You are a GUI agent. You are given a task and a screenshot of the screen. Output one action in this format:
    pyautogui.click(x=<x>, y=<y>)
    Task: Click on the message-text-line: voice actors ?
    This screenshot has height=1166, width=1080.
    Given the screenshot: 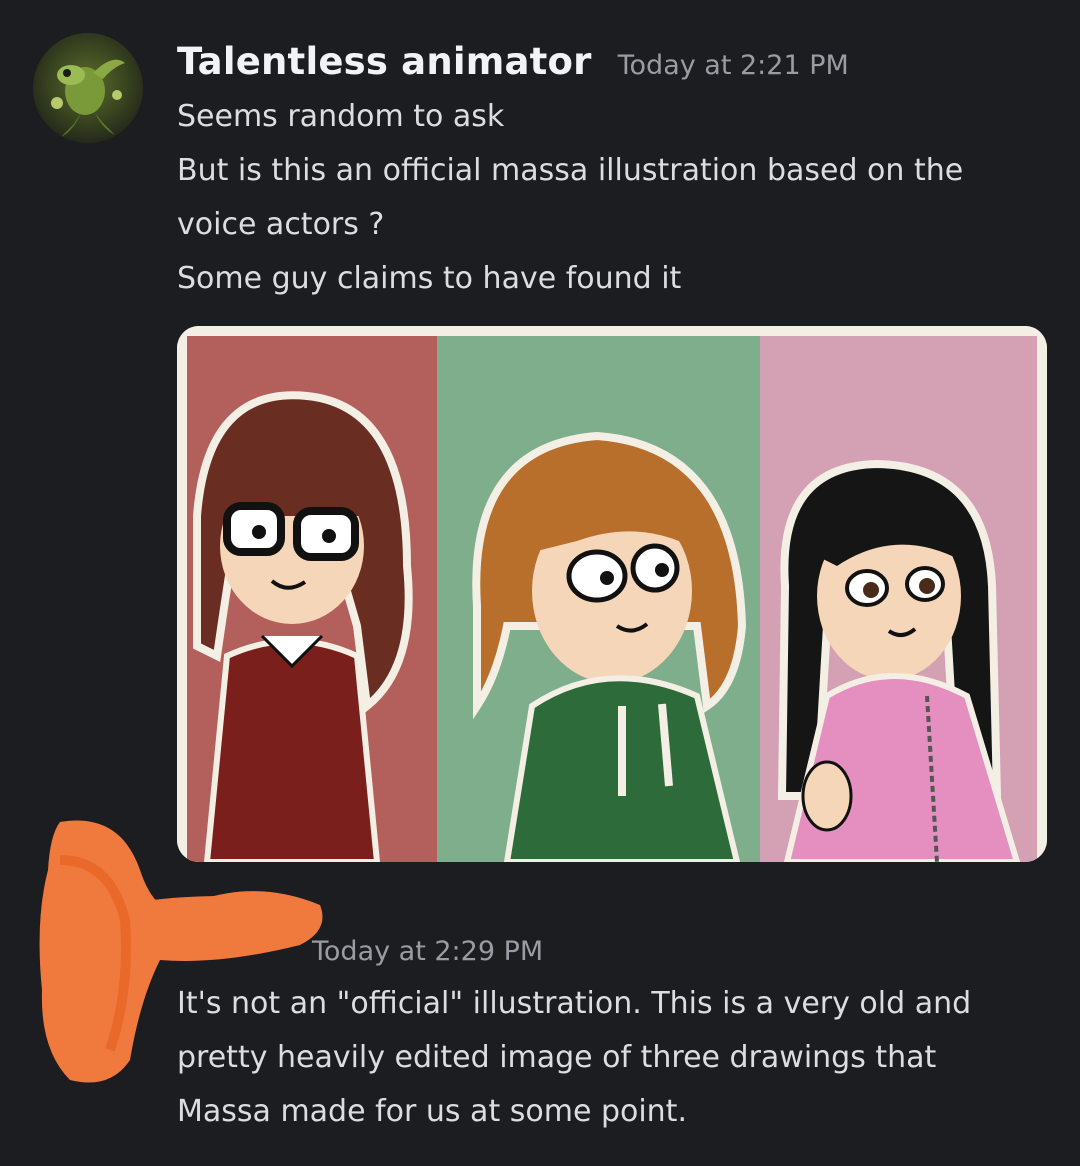 What is the action you would take?
    pyautogui.click(x=281, y=224)
    